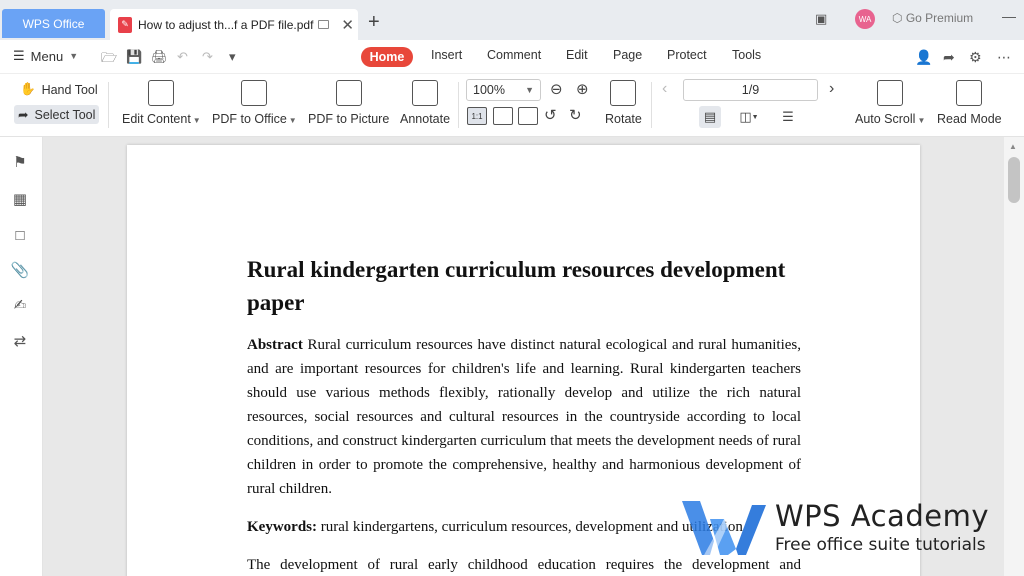  What do you see at coordinates (232, 57) in the screenshot?
I see `quick-access-dropdown-icon: ▾` at bounding box center [232, 57].